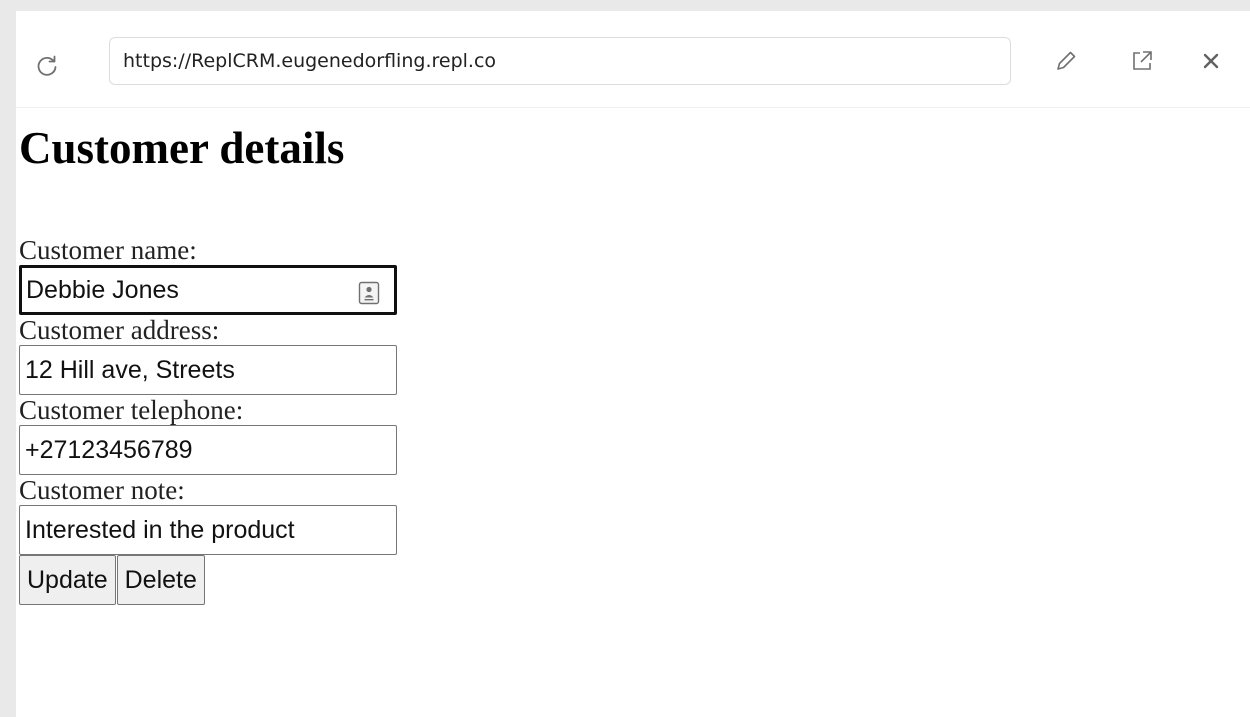 This screenshot has height=717, width=1250. I want to click on customer-note-value: Interested in the product, so click(160, 530).